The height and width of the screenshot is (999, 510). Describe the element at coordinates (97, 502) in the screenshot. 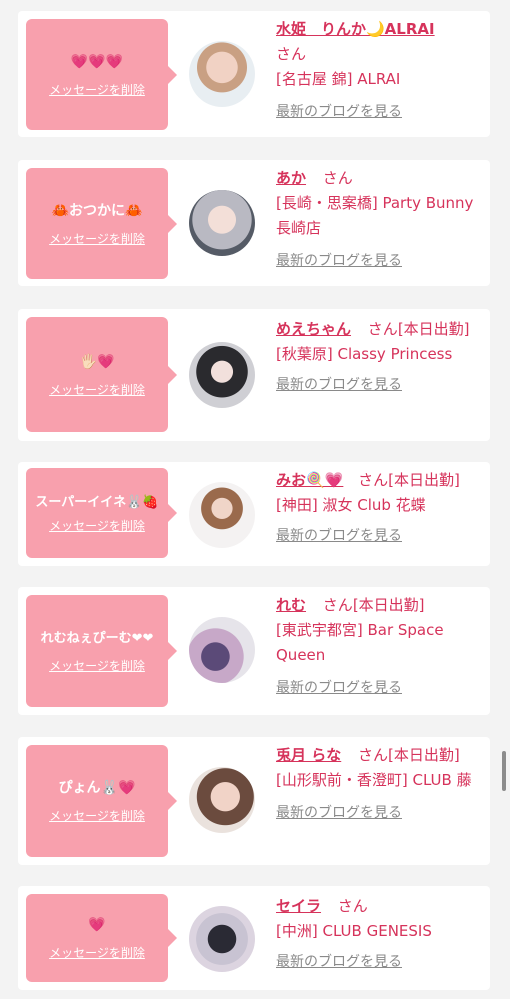

I see `message-text: スーパーイイネ🐰🍓` at that location.